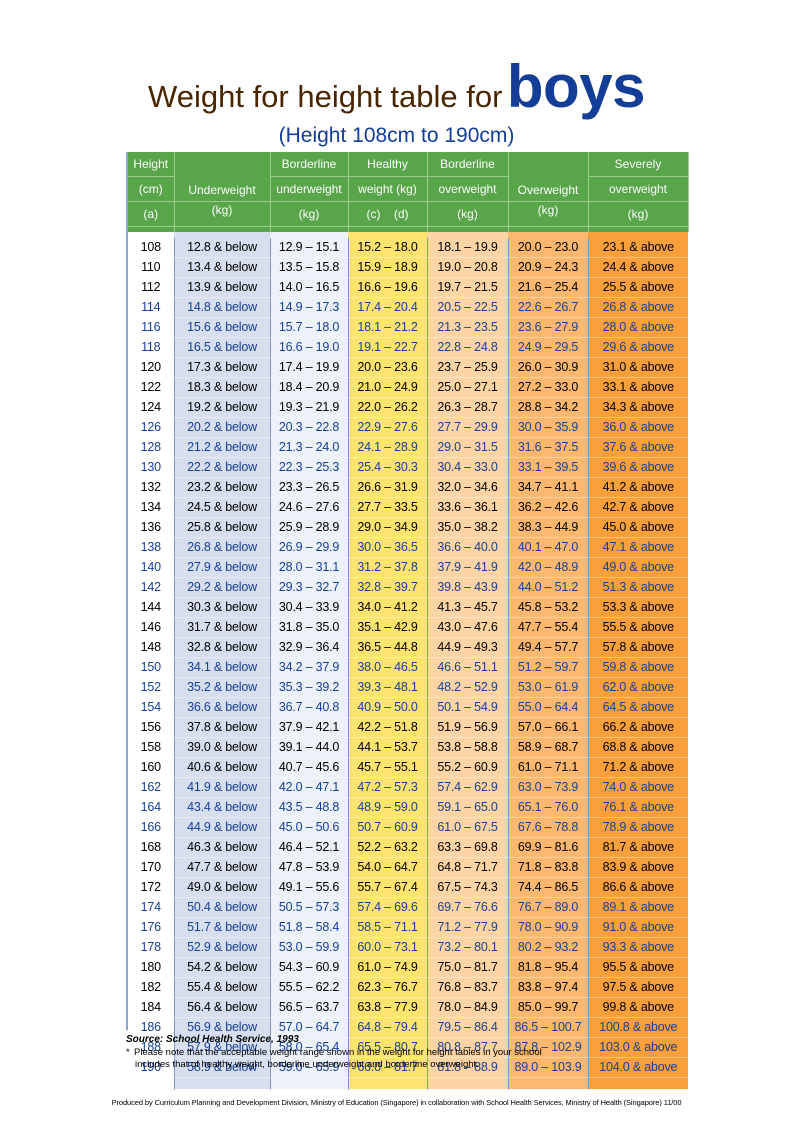 This screenshot has height=1122, width=793. Describe the element at coordinates (309, 347) in the screenshot. I see `cell-borderline-underweight: 16.6 – 19.0` at that location.